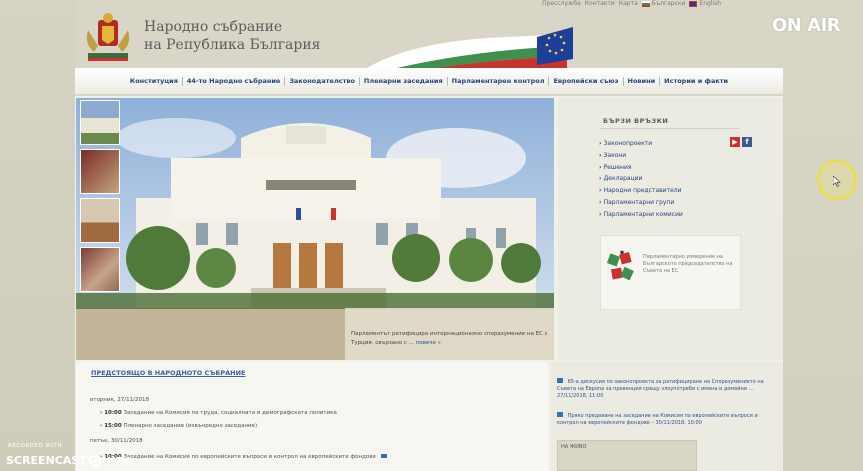 The image size is (863, 471). Describe the element at coordinates (696, 81) in the screenshot. I see `nav-item-history: Истории и факти` at that location.